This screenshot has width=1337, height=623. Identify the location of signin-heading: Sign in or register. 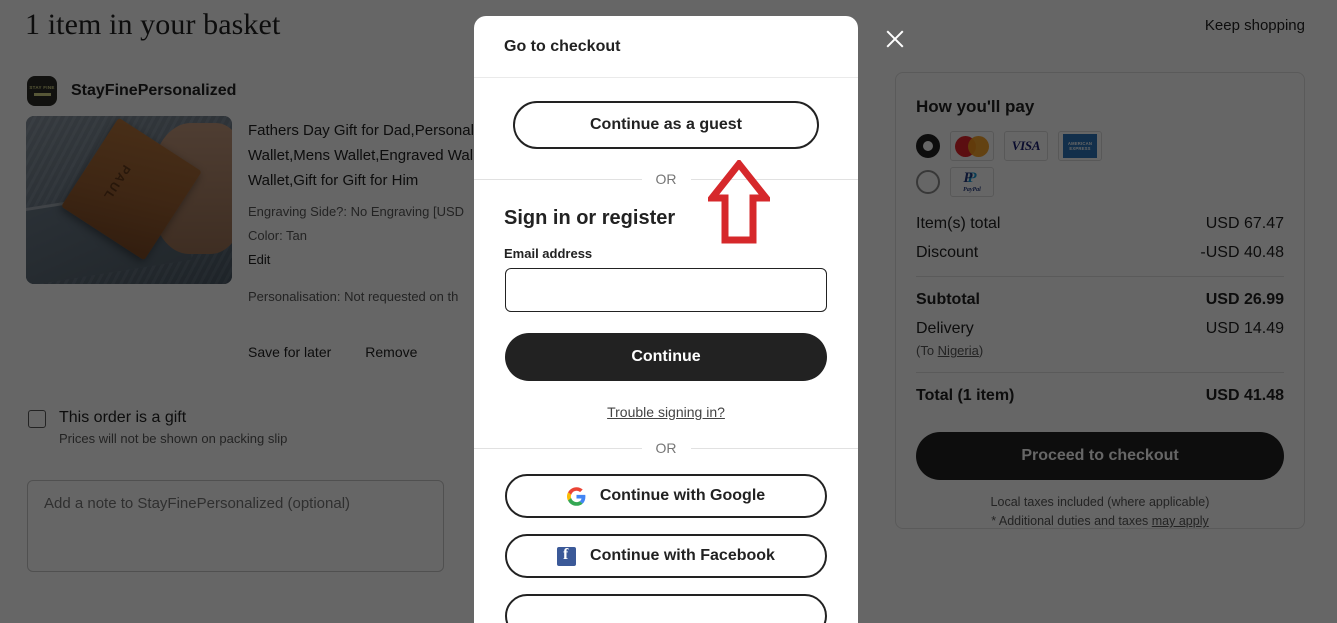
(590, 218).